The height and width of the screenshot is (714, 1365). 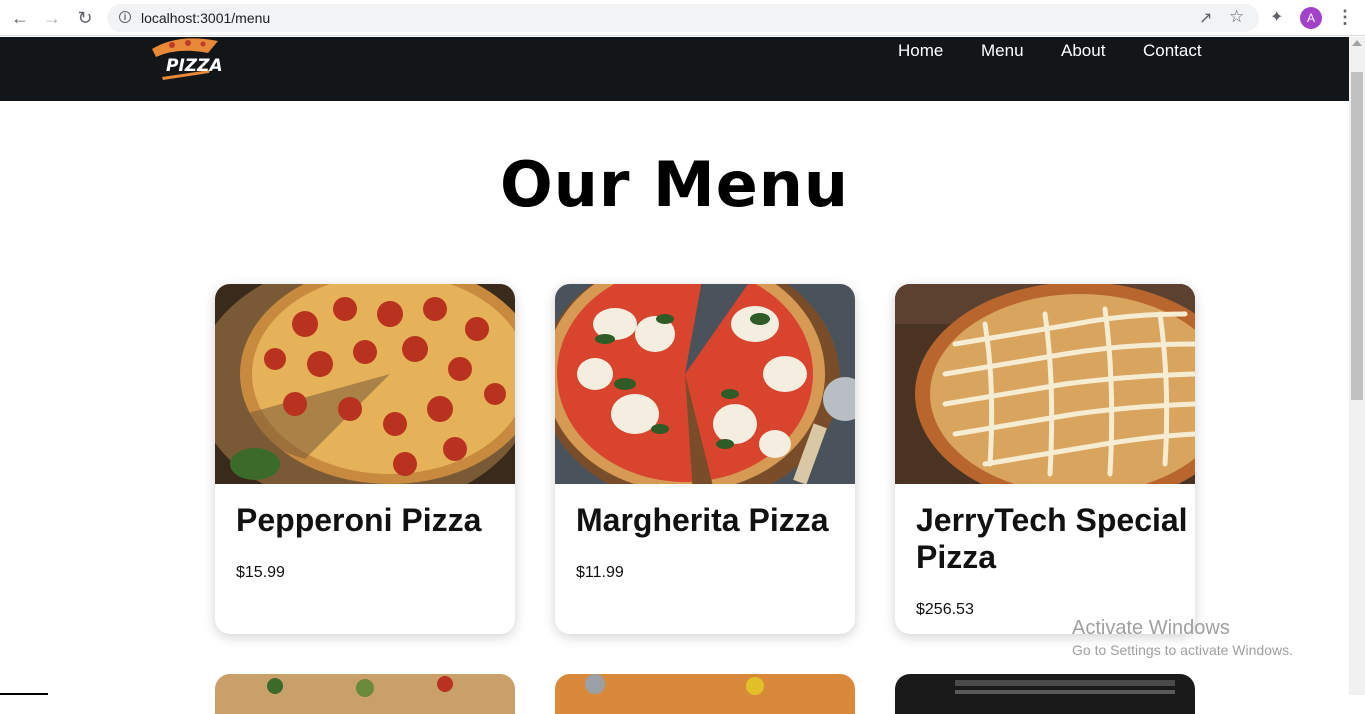 What do you see at coordinates (945, 609) in the screenshot?
I see `menu-item-price: $256.53` at bounding box center [945, 609].